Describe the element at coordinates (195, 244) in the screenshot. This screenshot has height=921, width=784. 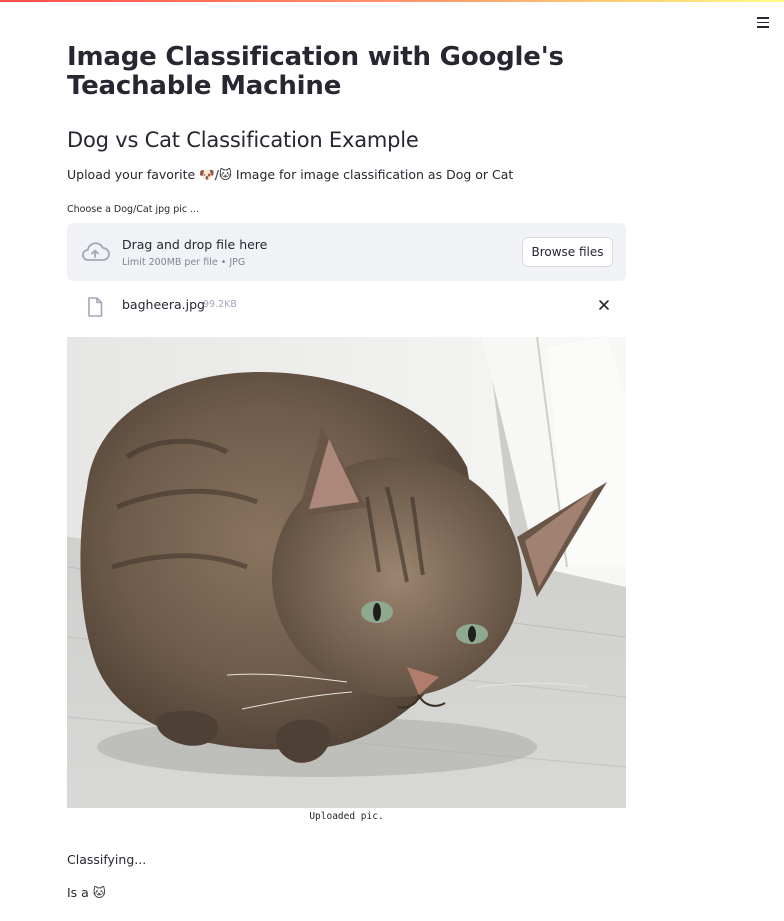
I see `dropzone-title: Drag and drop file here` at that location.